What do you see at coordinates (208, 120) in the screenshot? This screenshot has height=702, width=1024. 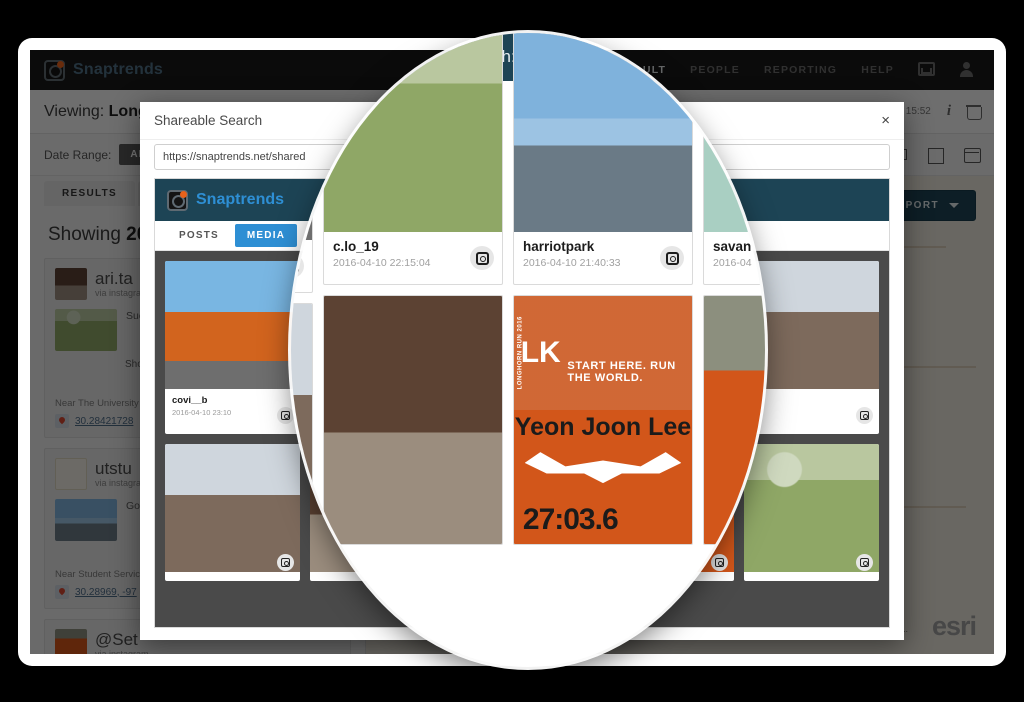 I see `modal-title: Shareable Search` at bounding box center [208, 120].